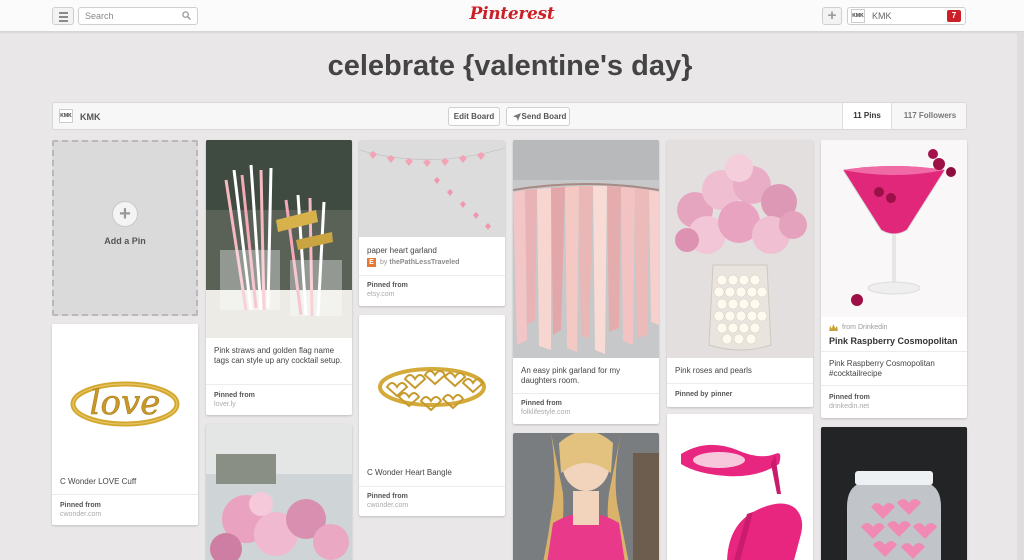  Describe the element at coordinates (371, 262) in the screenshot. I see `etsy-icon: E` at that location.